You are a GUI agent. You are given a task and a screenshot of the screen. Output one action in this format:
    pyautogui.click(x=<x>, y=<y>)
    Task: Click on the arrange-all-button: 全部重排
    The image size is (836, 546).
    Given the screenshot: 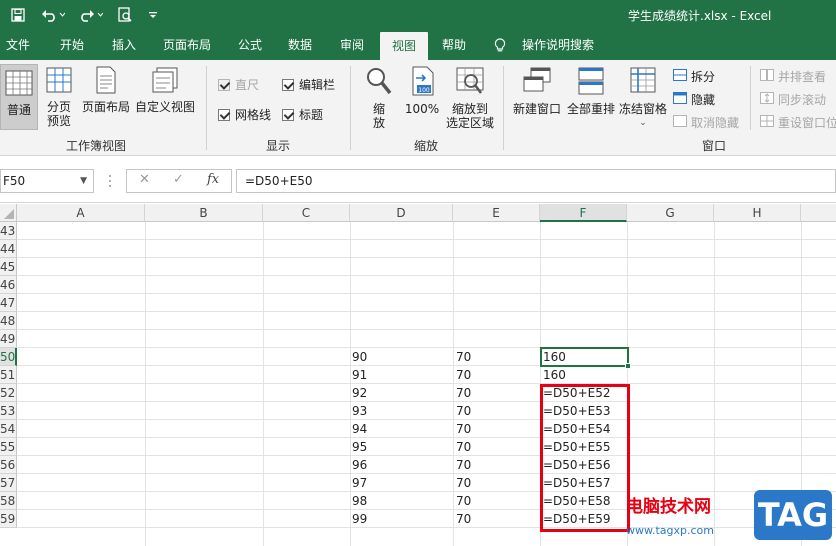 What is the action you would take?
    pyautogui.click(x=591, y=91)
    